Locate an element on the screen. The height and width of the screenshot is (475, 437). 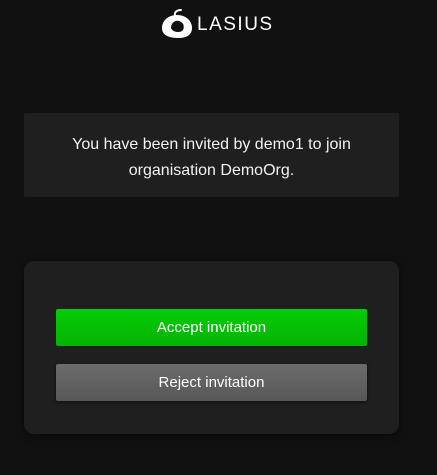
lasius-logo-icon is located at coordinates (177, 23).